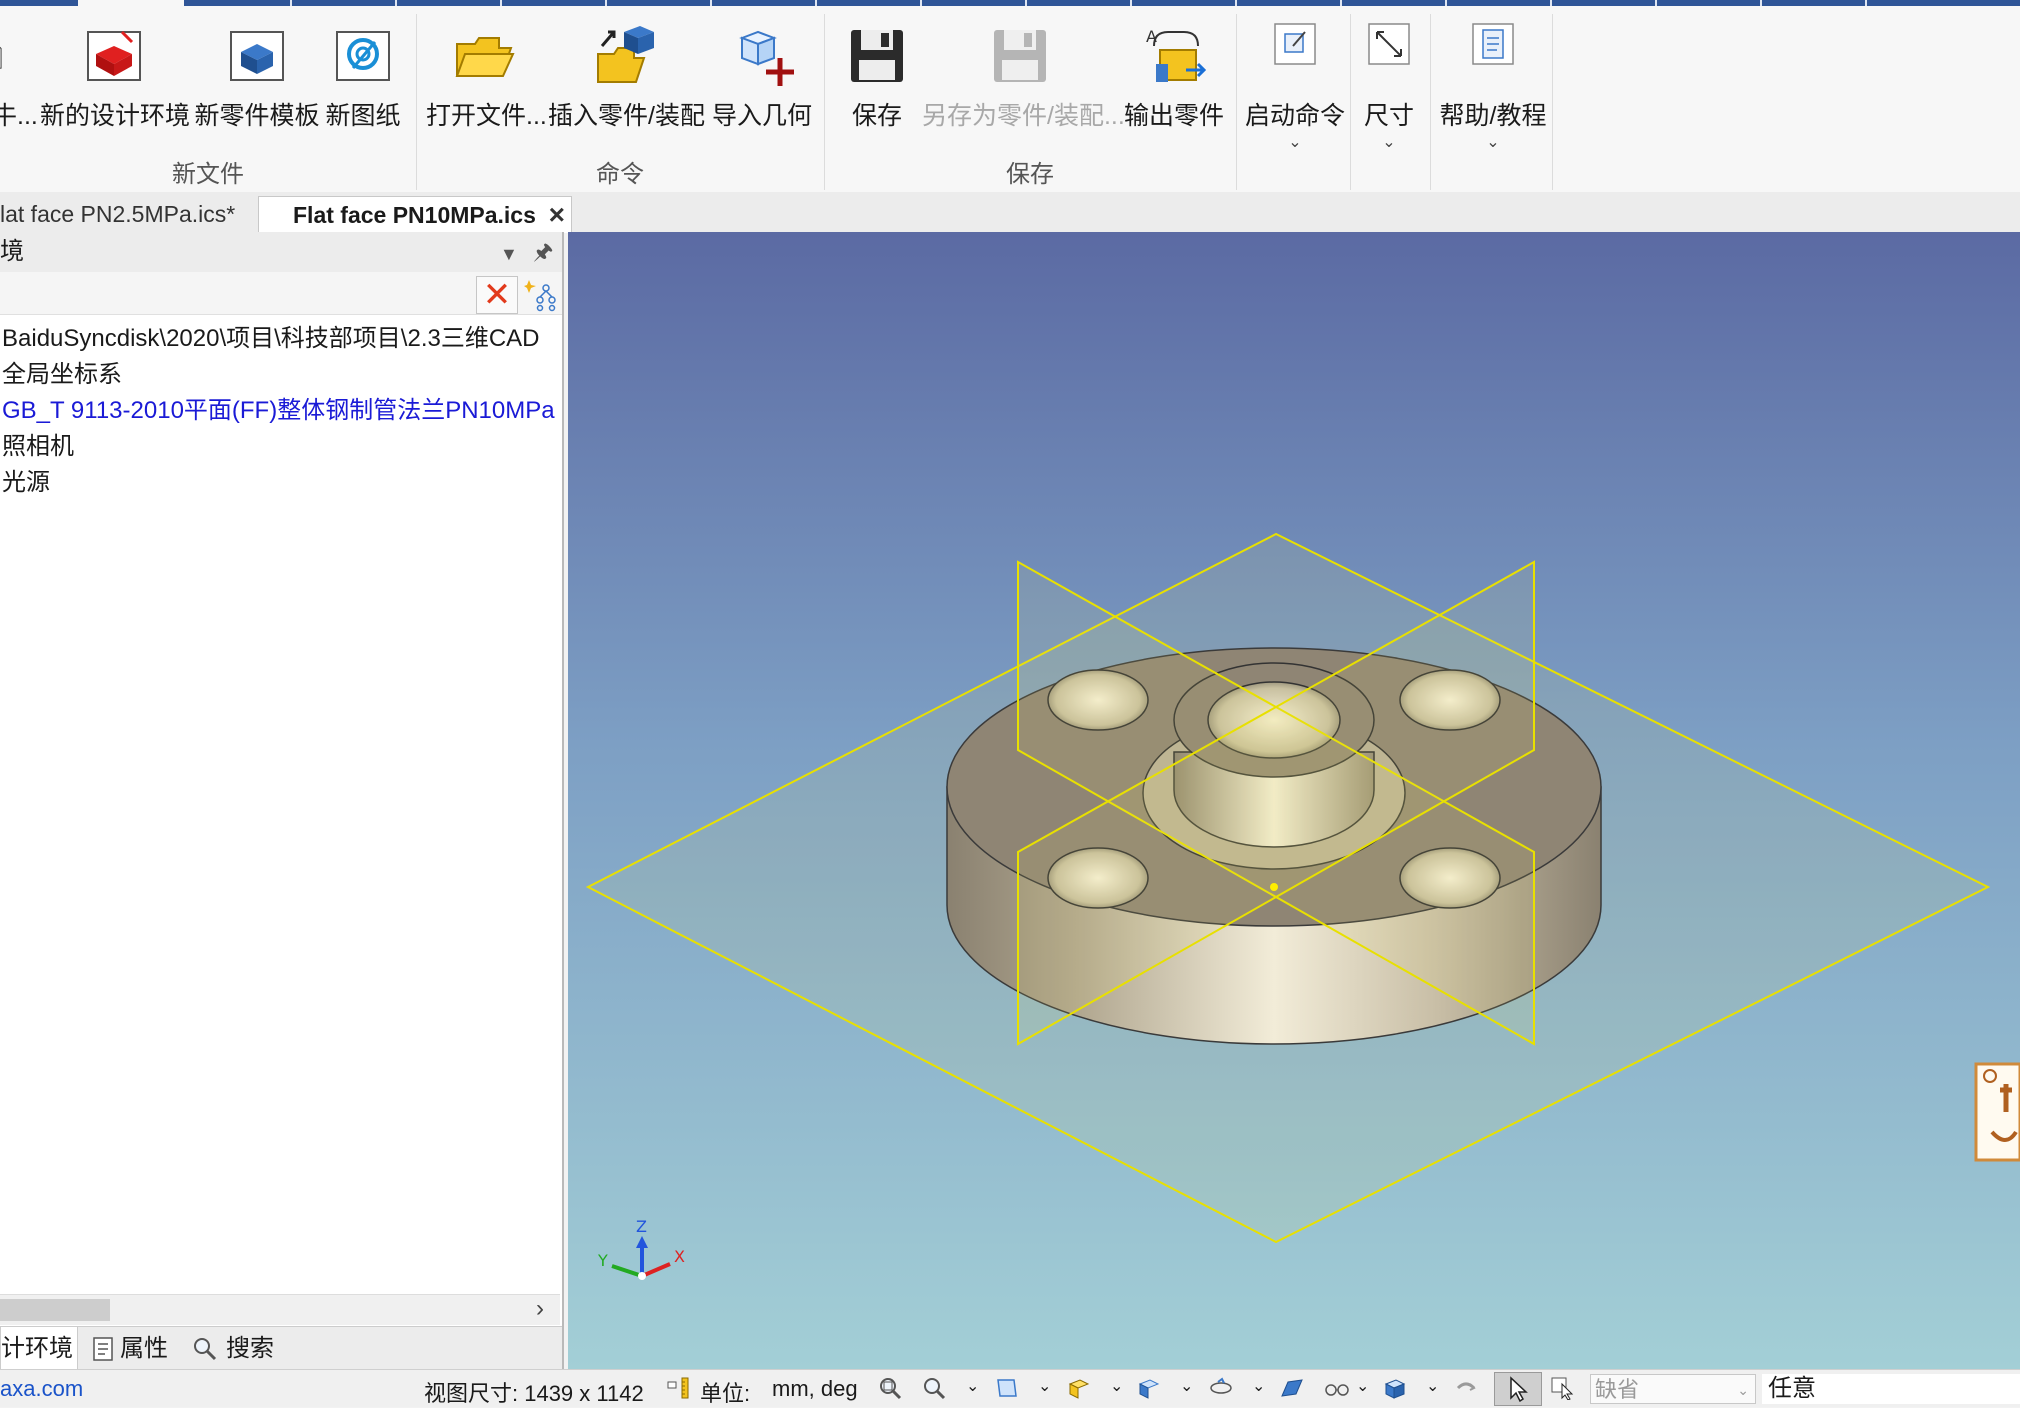 The width and height of the screenshot is (2020, 1408). I want to click on tab-search: 搜索, so click(242, 1348).